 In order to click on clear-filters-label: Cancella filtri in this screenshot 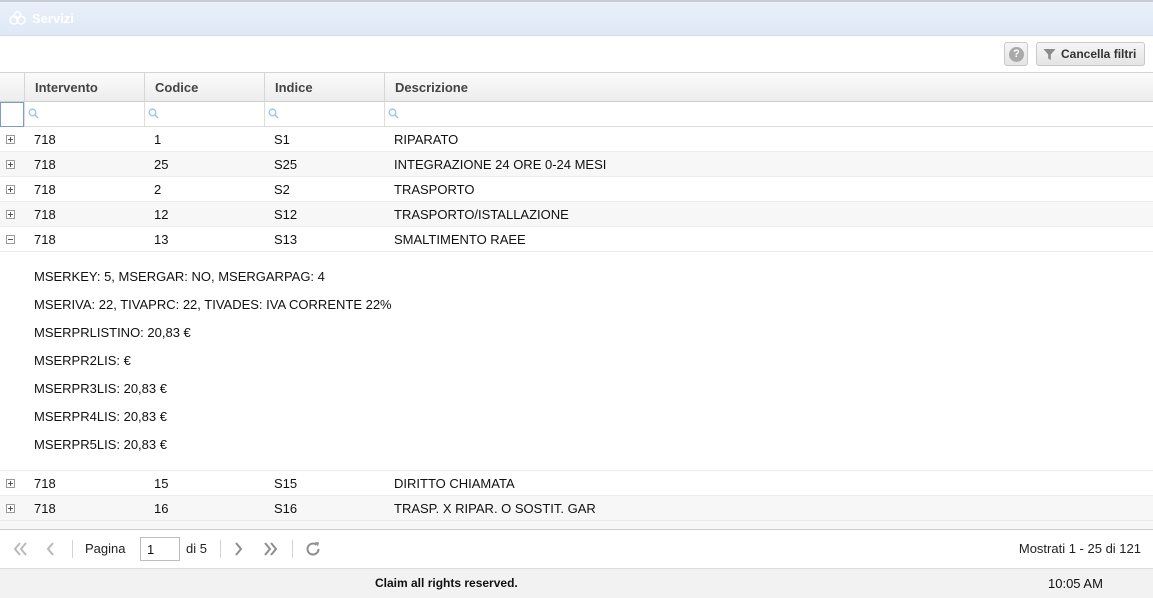, I will do `click(1099, 54)`.